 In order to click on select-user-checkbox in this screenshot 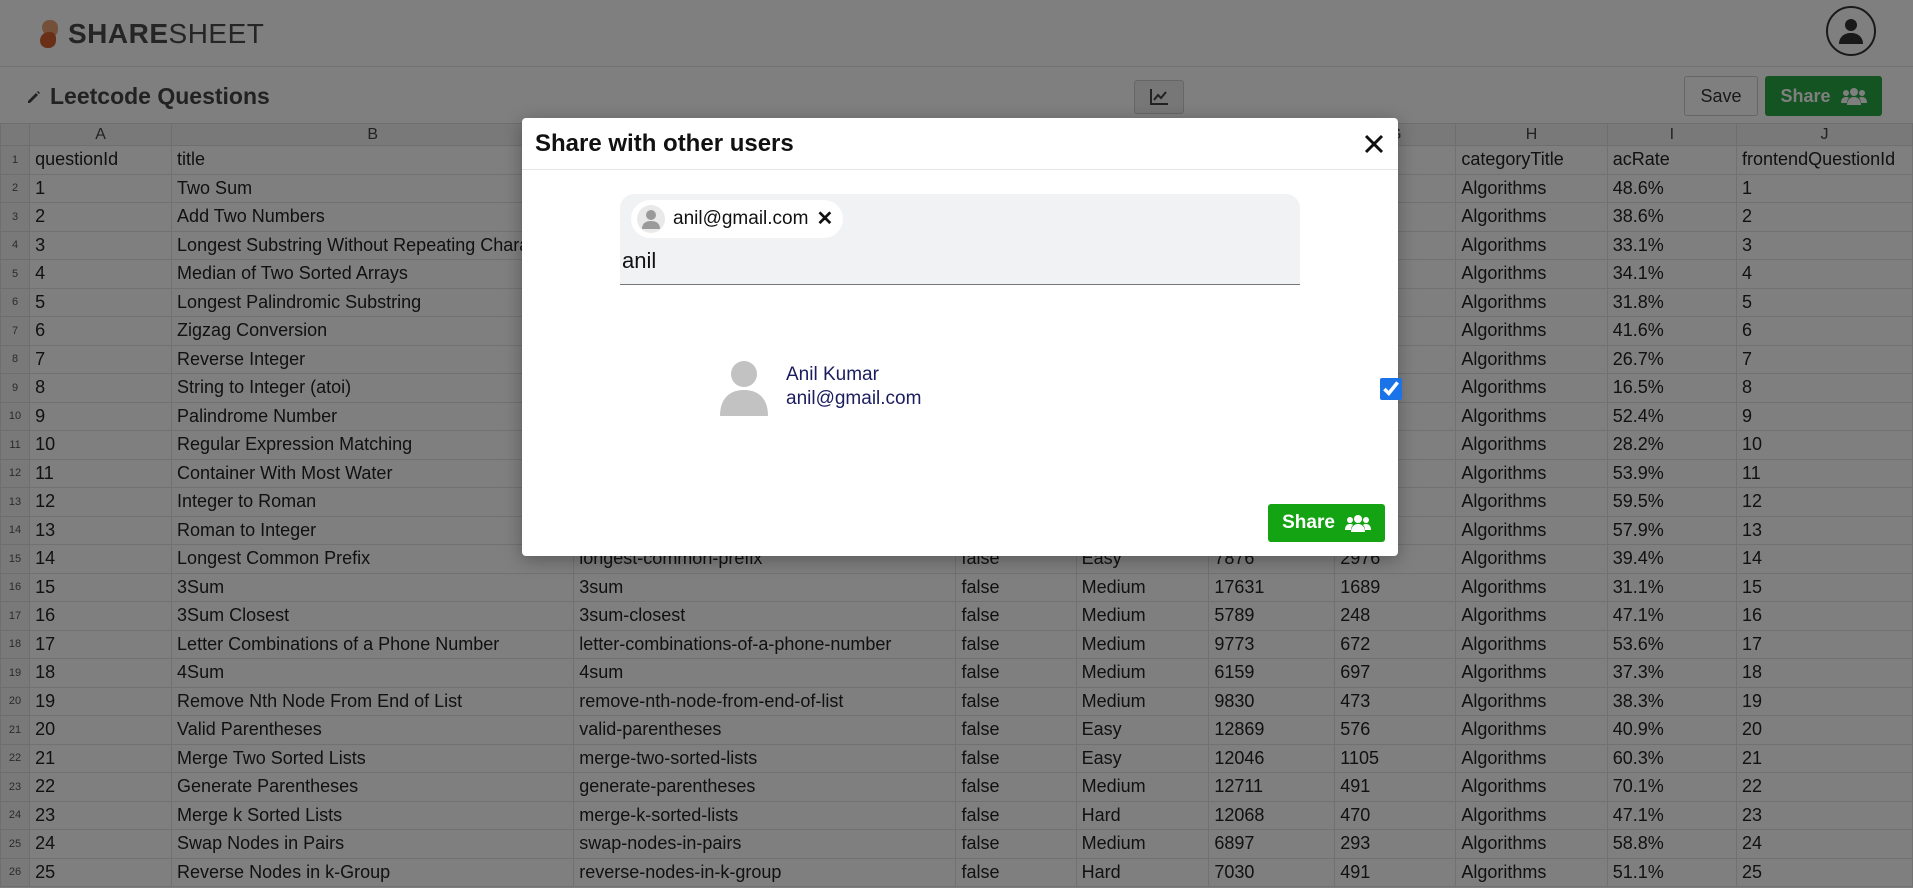, I will do `click(1391, 389)`.